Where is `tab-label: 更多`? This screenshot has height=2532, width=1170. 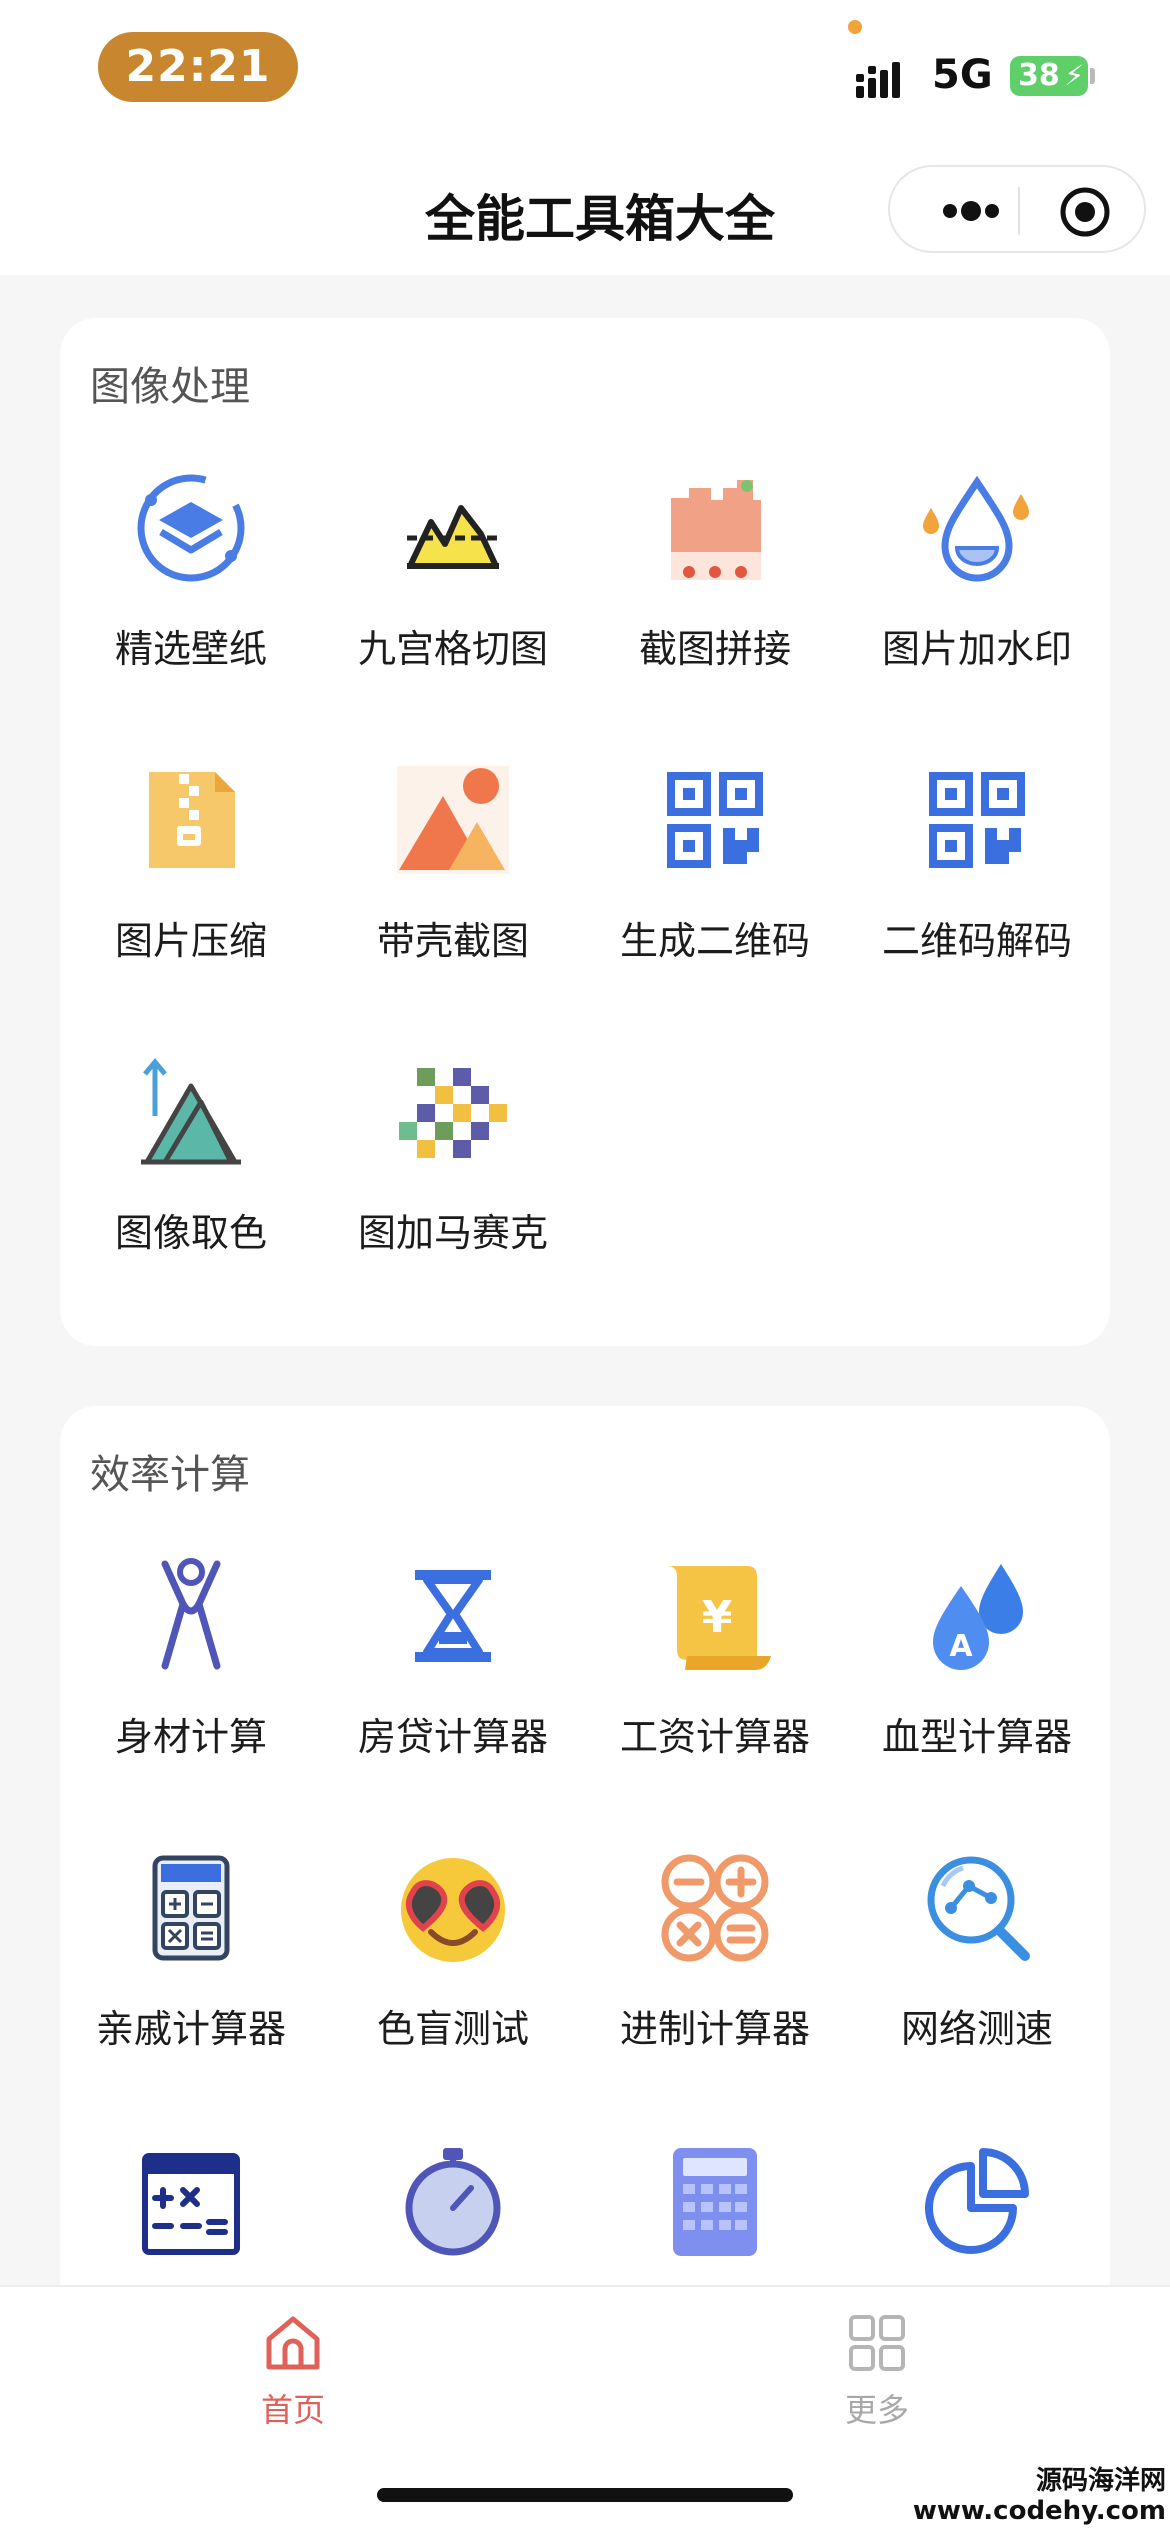 tab-label: 更多 is located at coordinates (876, 2410).